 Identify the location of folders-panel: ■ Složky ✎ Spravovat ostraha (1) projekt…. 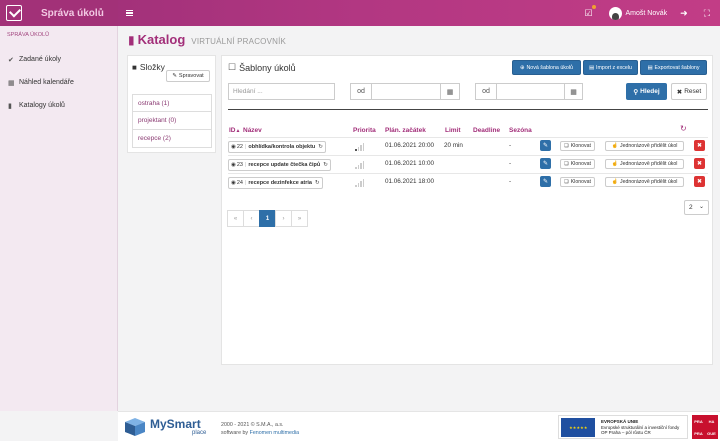
(171, 104).